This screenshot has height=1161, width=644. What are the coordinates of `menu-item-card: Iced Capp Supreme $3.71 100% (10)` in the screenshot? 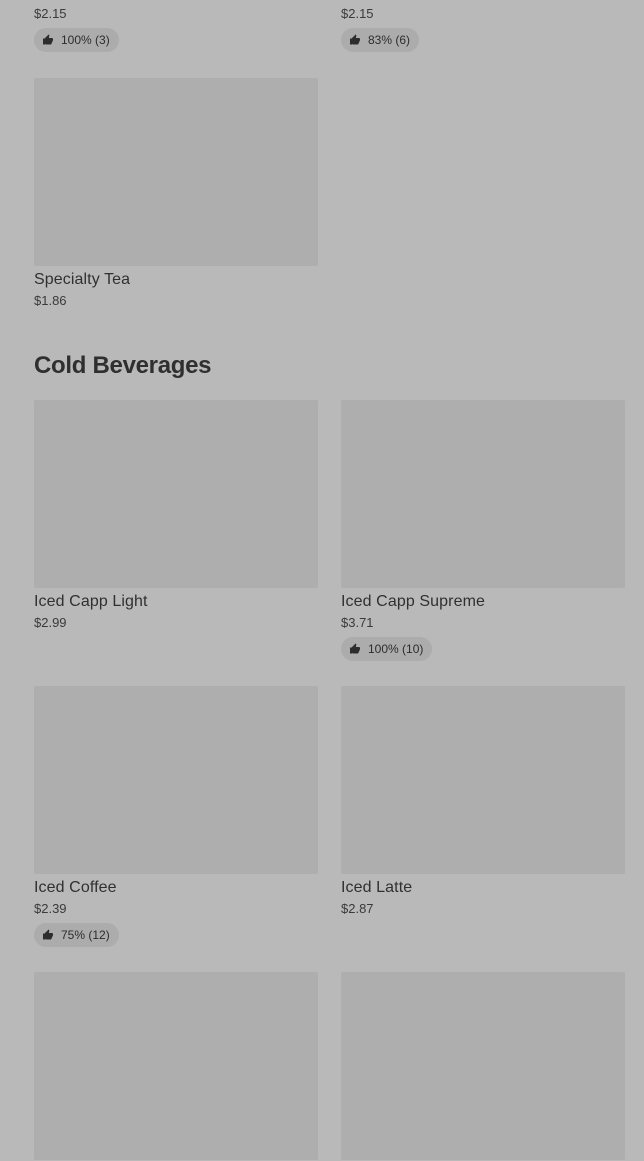 It's located at (483, 530).